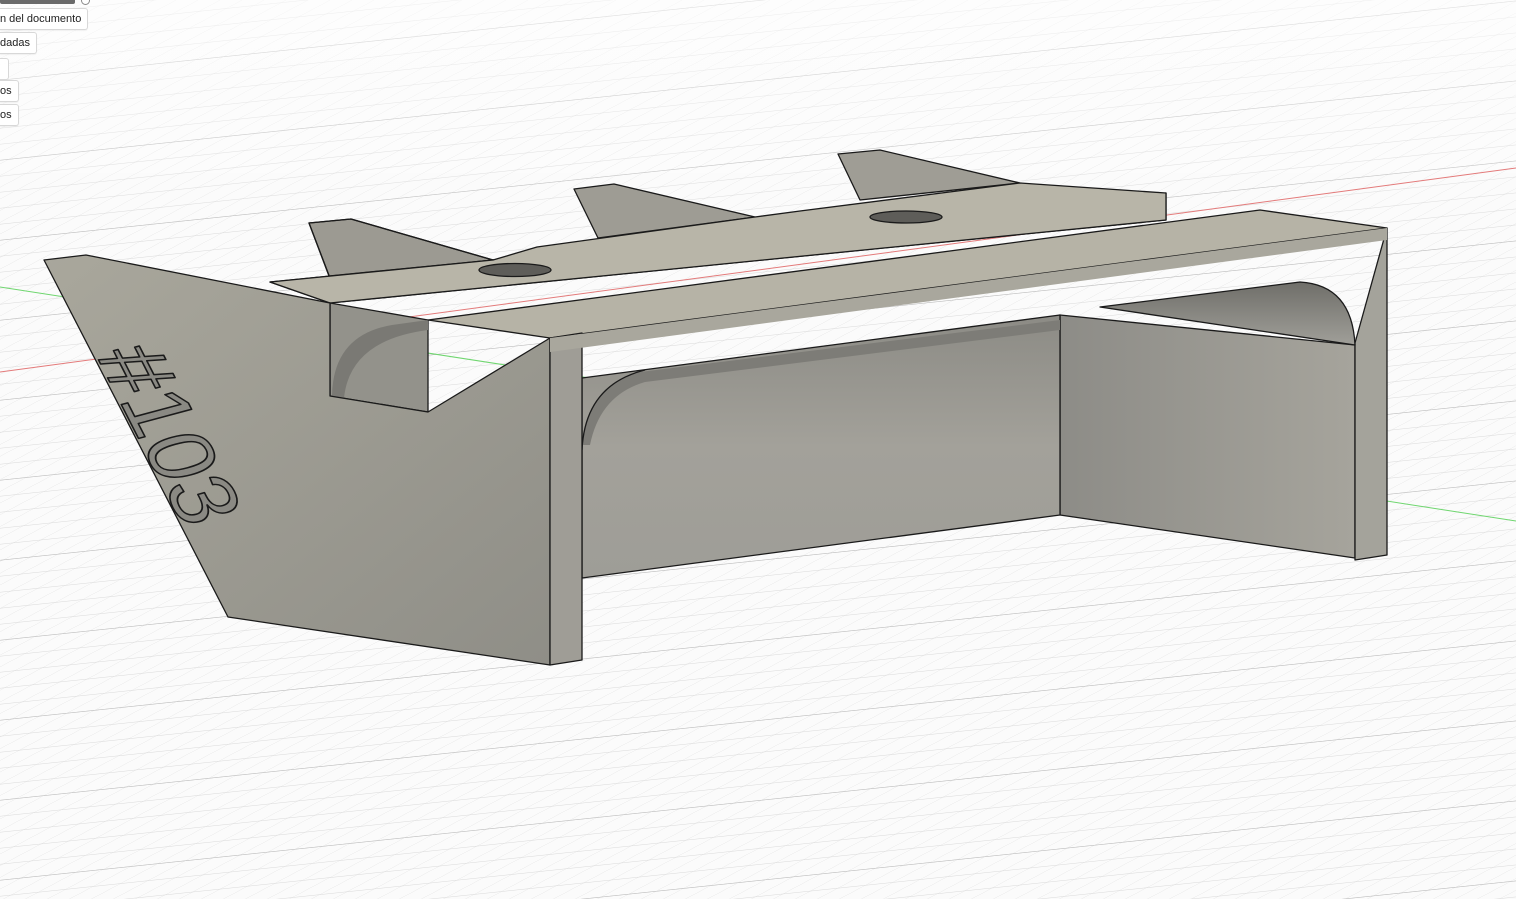  Describe the element at coordinates (41, 19) in the screenshot. I see `browser-item-label: n del documento` at that location.